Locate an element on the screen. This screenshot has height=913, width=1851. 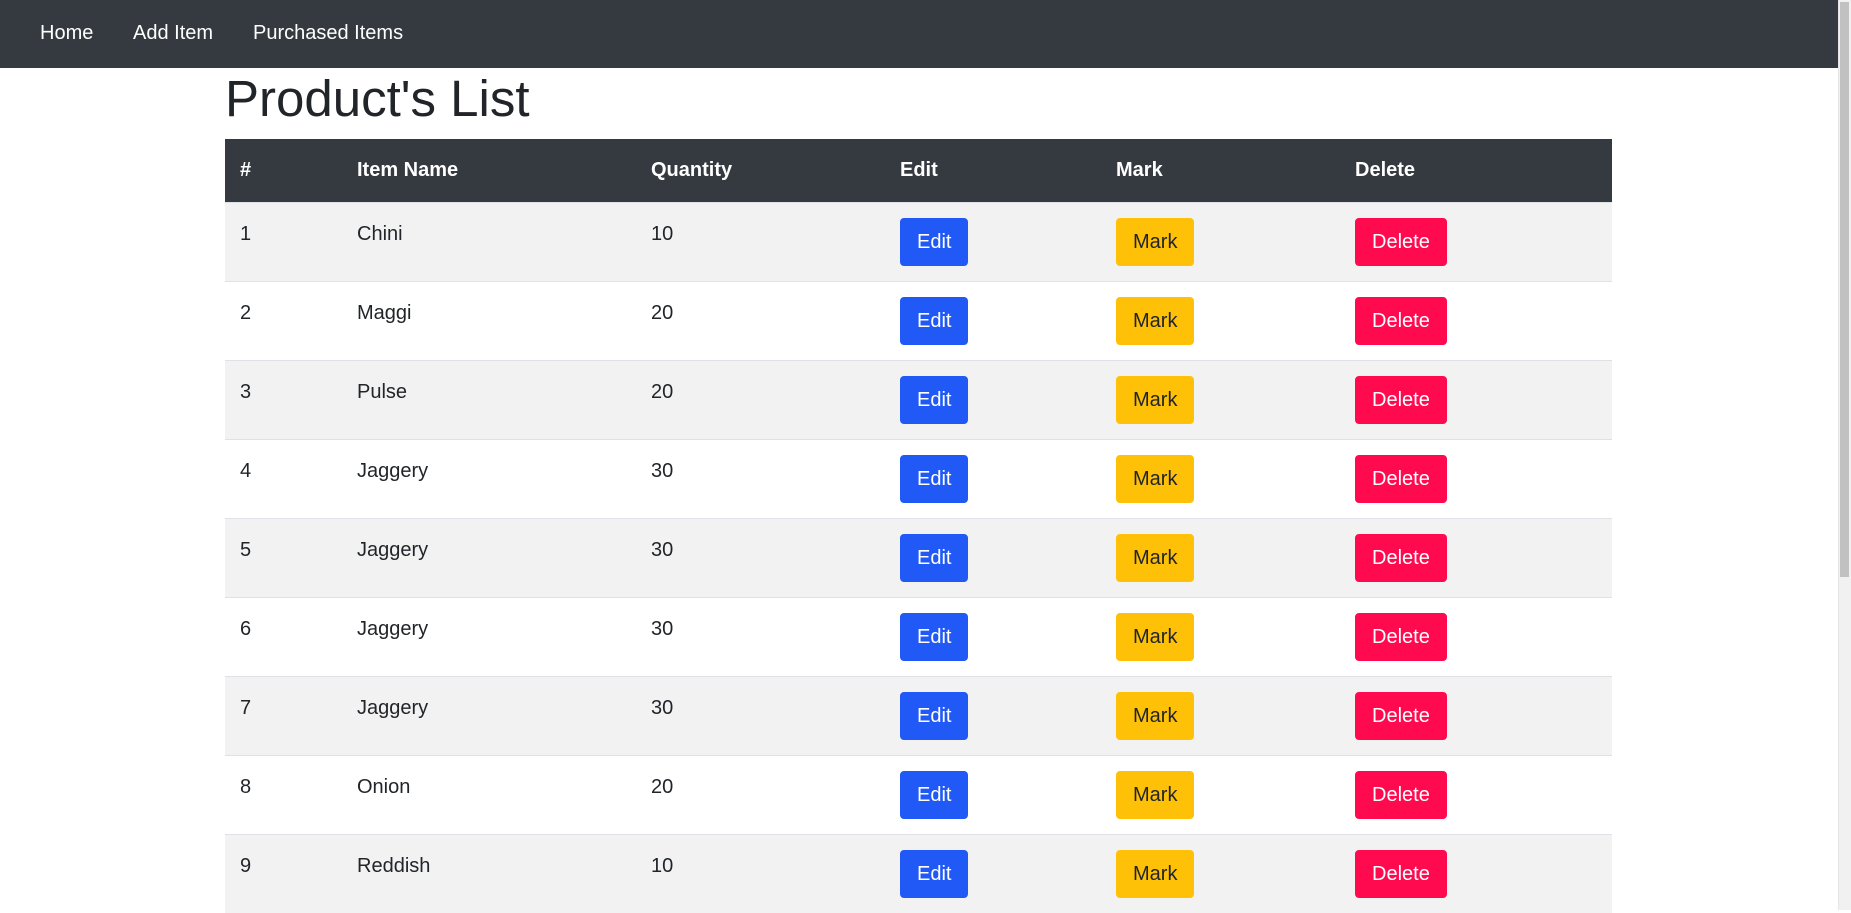
cell-number: 5 is located at coordinates (246, 549).